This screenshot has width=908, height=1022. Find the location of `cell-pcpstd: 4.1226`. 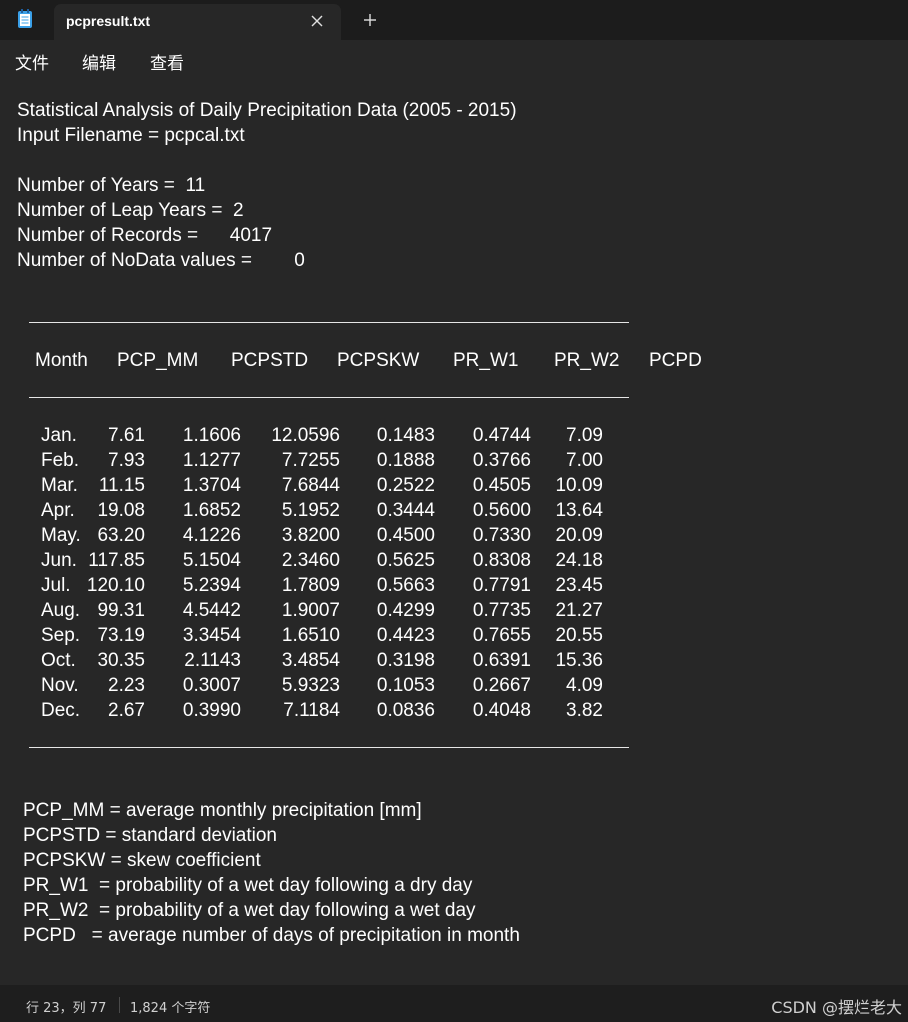

cell-pcpstd: 4.1226 is located at coordinates (211, 535).